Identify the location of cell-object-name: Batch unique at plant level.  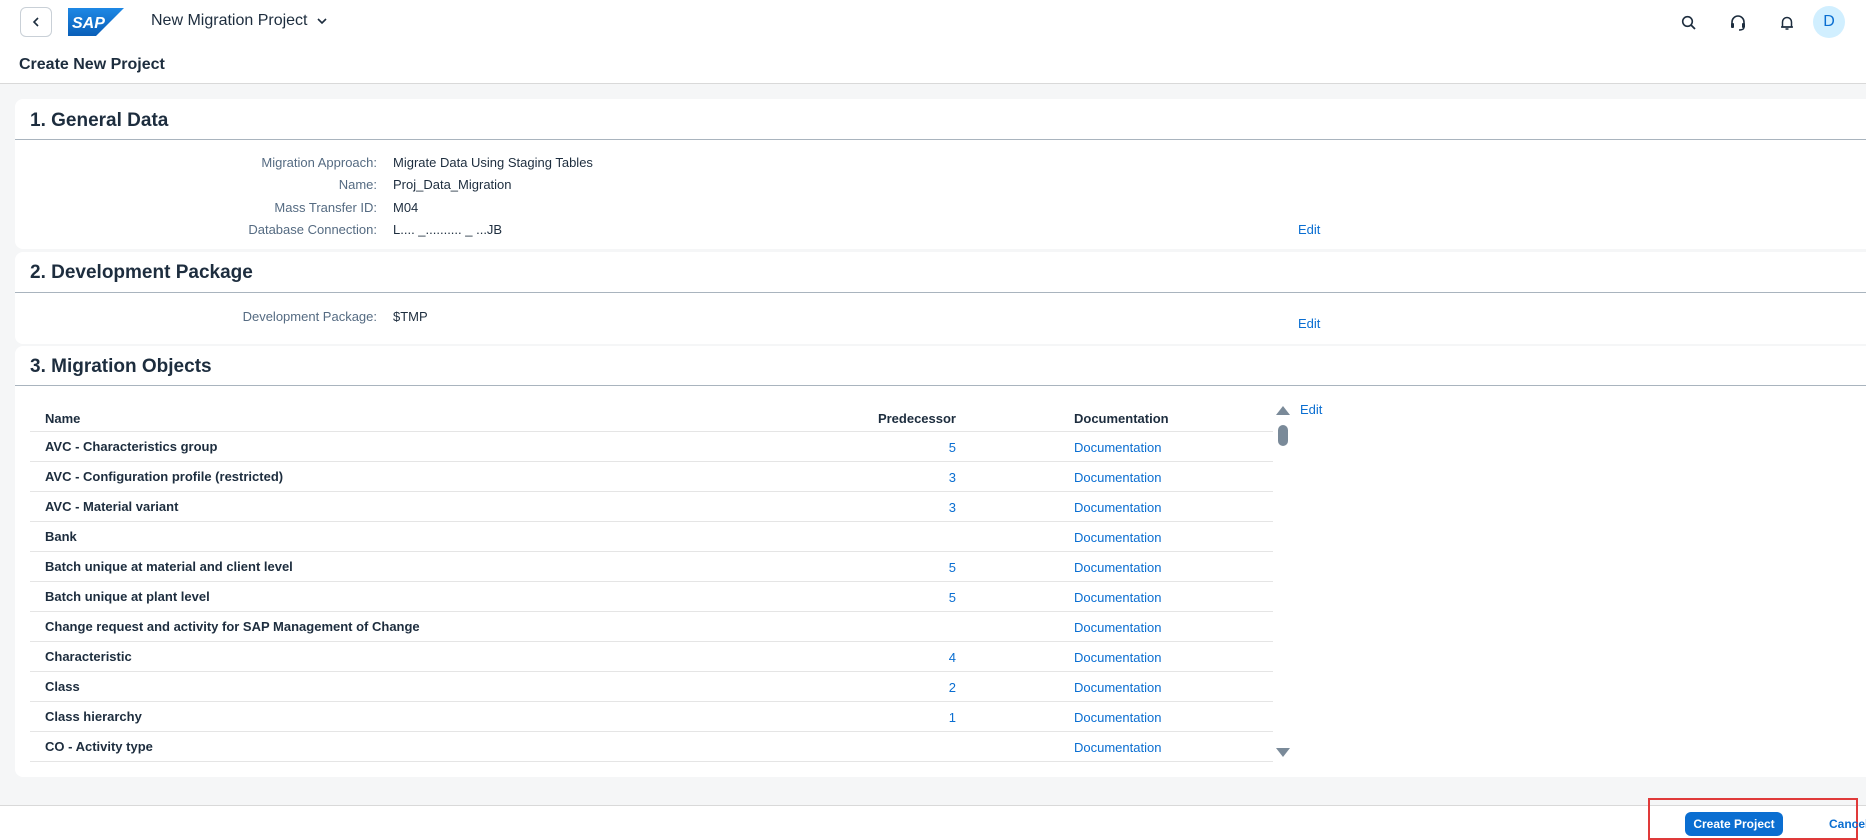
(127, 596).